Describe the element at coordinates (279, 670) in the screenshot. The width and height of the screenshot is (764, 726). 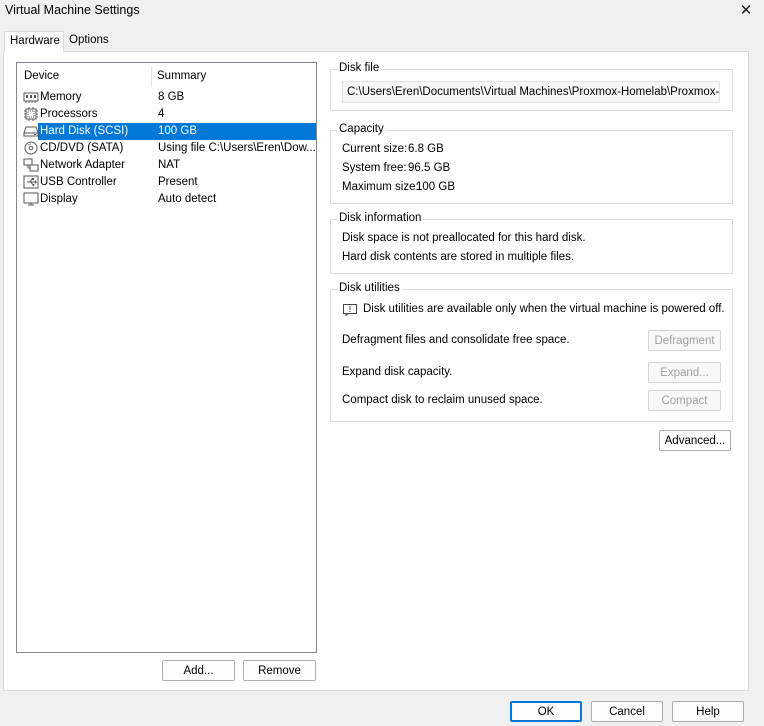
I see `remove-device-button: Remove` at that location.